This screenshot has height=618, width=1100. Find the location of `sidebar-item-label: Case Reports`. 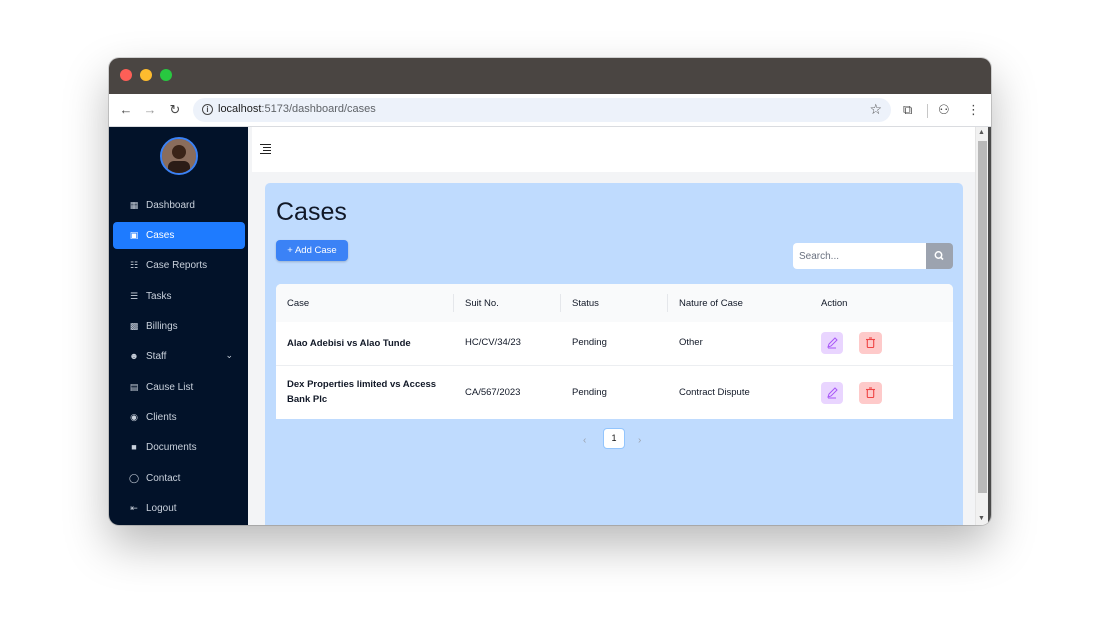

sidebar-item-label: Case Reports is located at coordinates (177, 265).